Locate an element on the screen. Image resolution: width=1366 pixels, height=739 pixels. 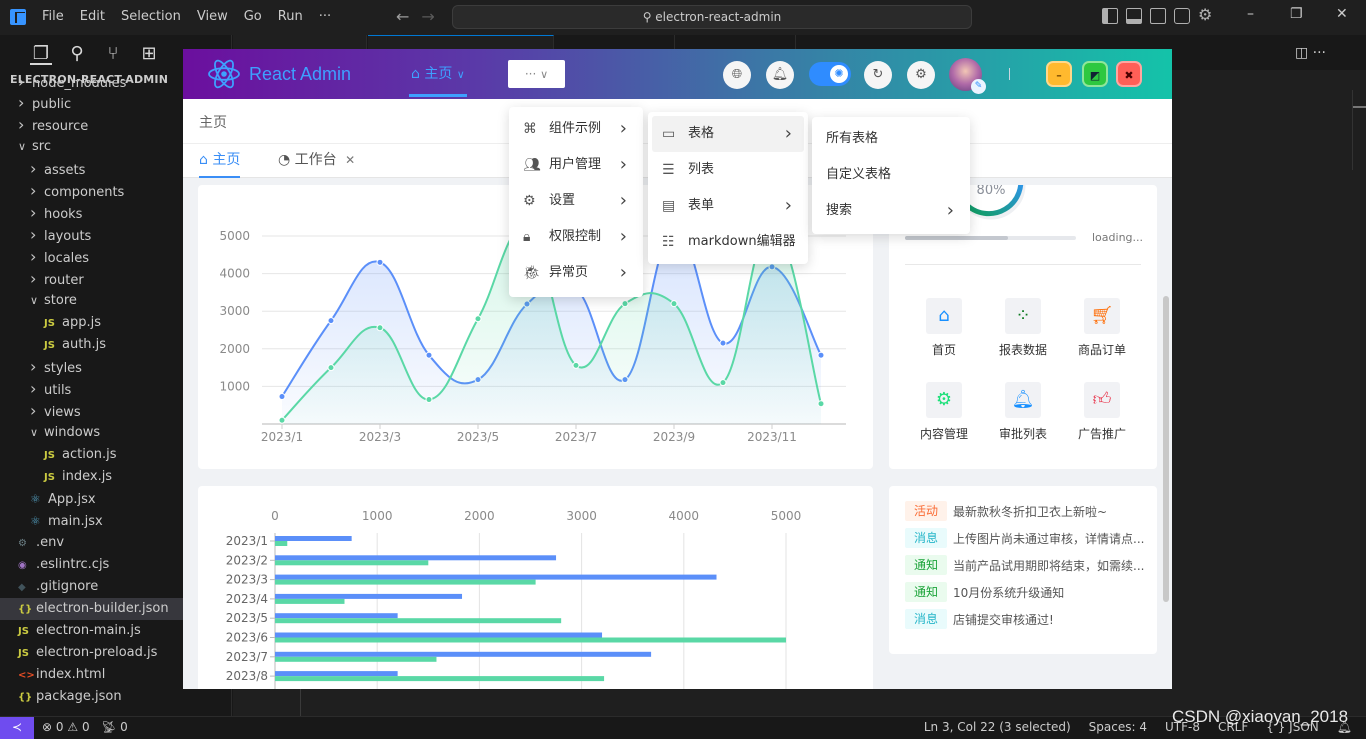
menu-item: View is located at coordinates (216, 16).